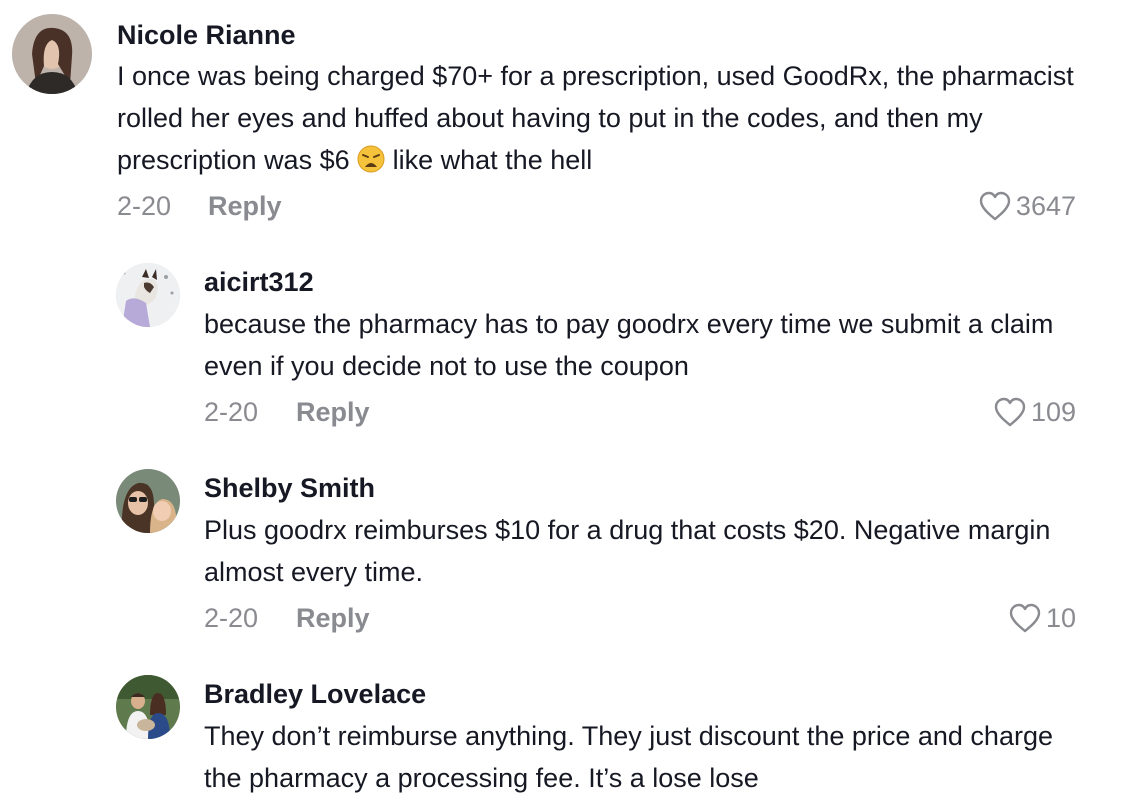 The width and height of the screenshot is (1124, 804). I want to click on like-count: 3647, so click(1045, 206).